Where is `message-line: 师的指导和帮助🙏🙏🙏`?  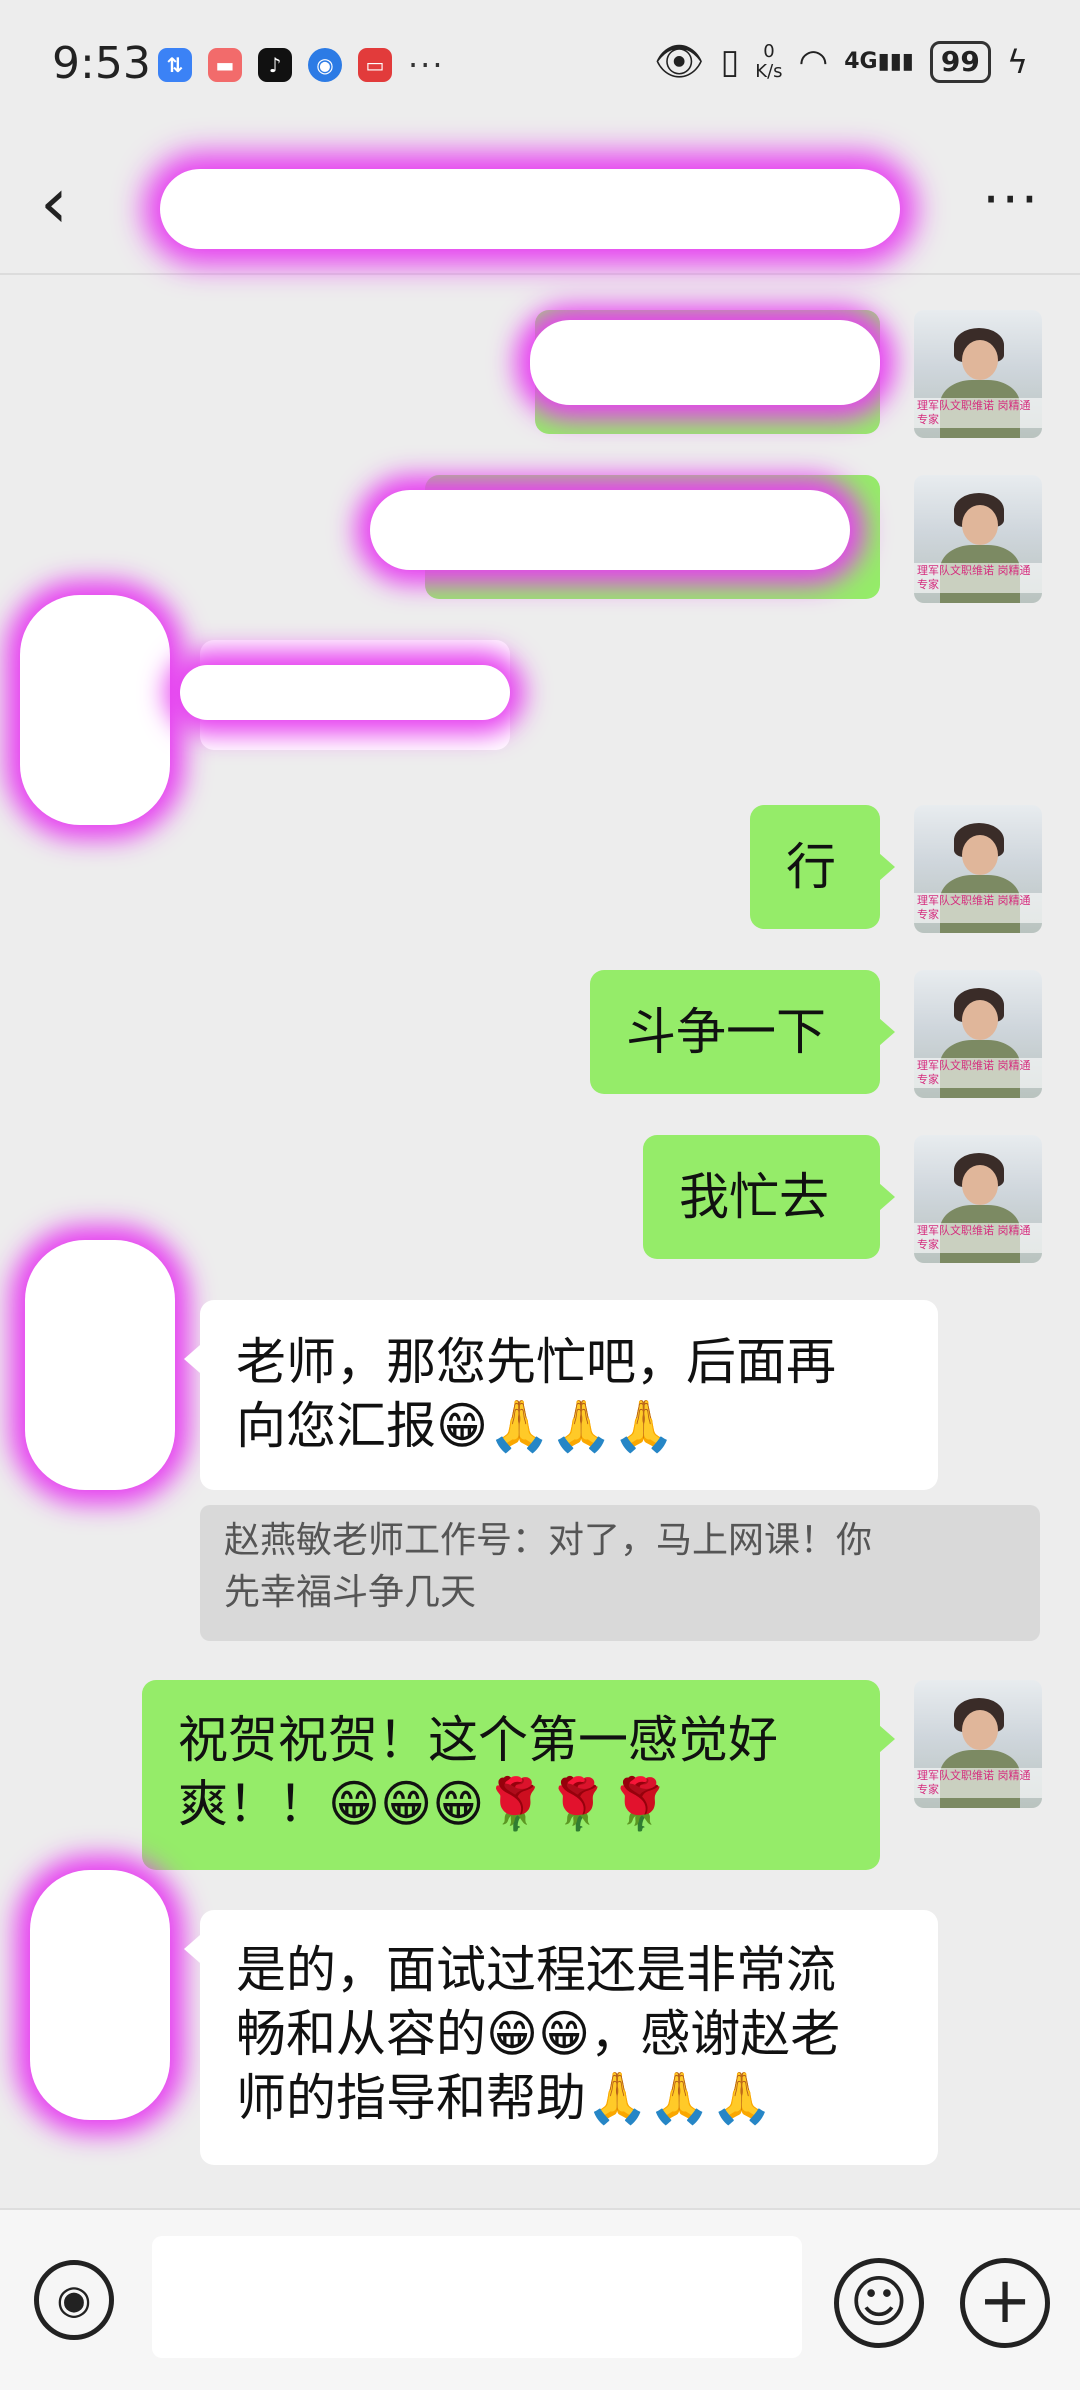 message-line: 师的指导和帮助🙏🙏🙏 is located at coordinates (504, 2098).